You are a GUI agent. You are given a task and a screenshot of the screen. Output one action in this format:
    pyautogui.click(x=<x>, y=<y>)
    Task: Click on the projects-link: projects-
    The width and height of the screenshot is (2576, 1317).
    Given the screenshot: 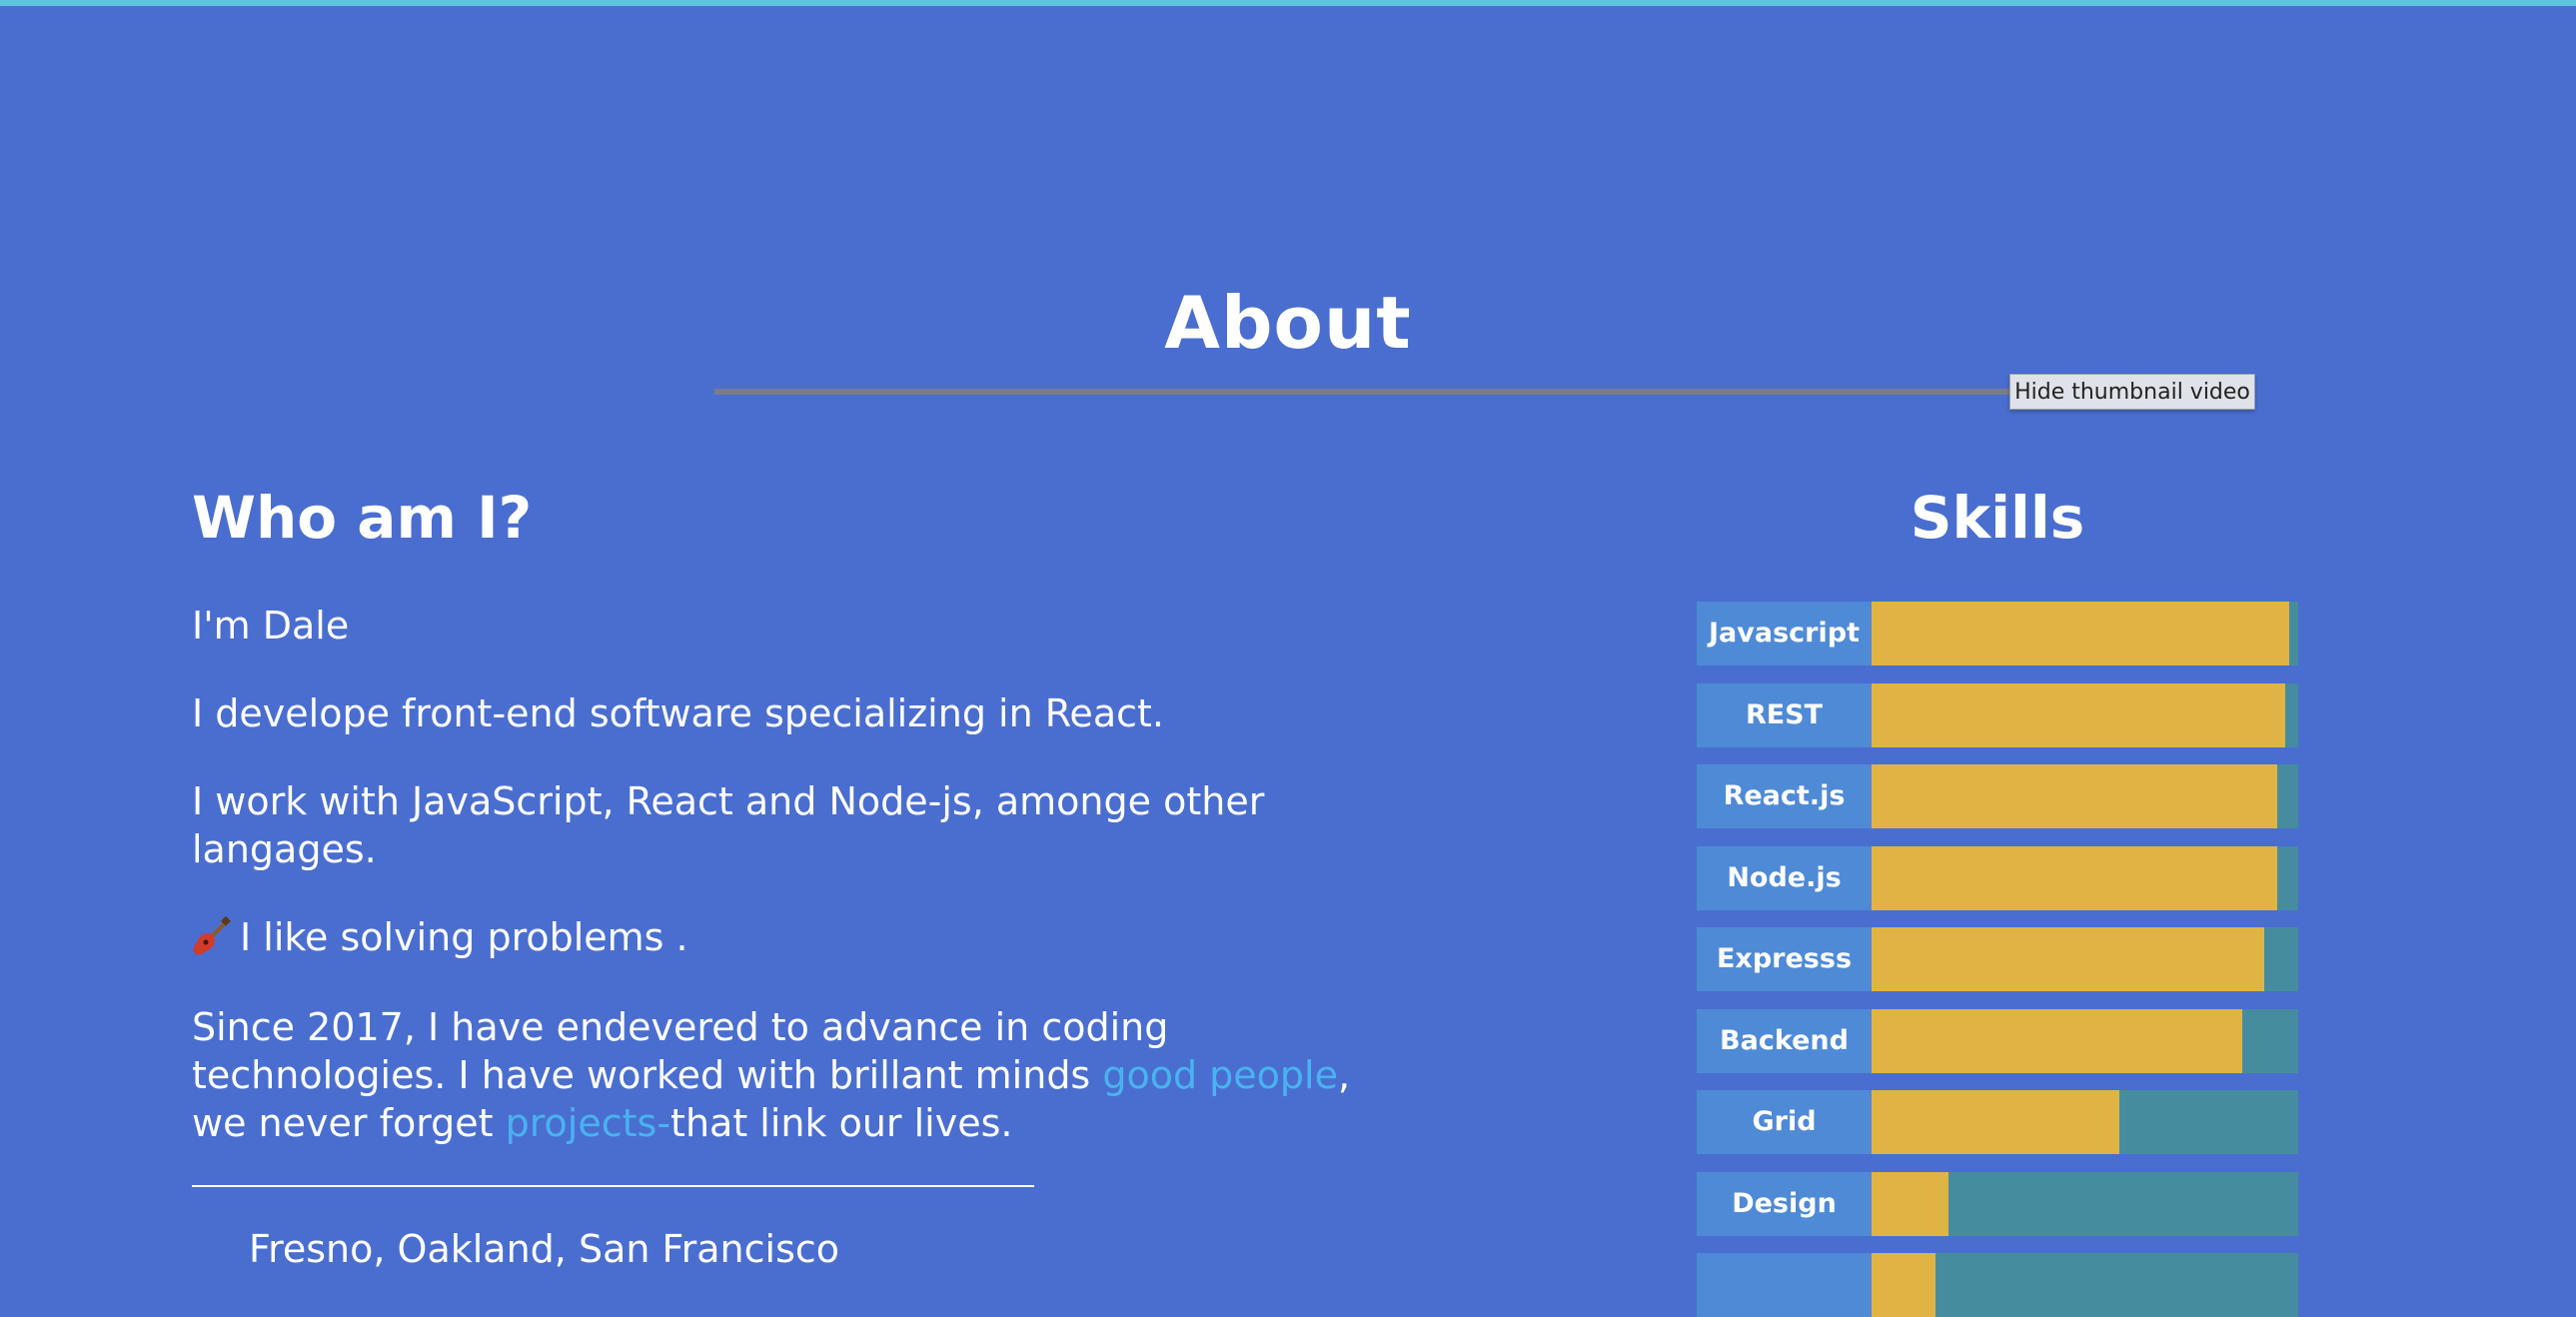 What is the action you would take?
    pyautogui.click(x=588, y=1123)
    